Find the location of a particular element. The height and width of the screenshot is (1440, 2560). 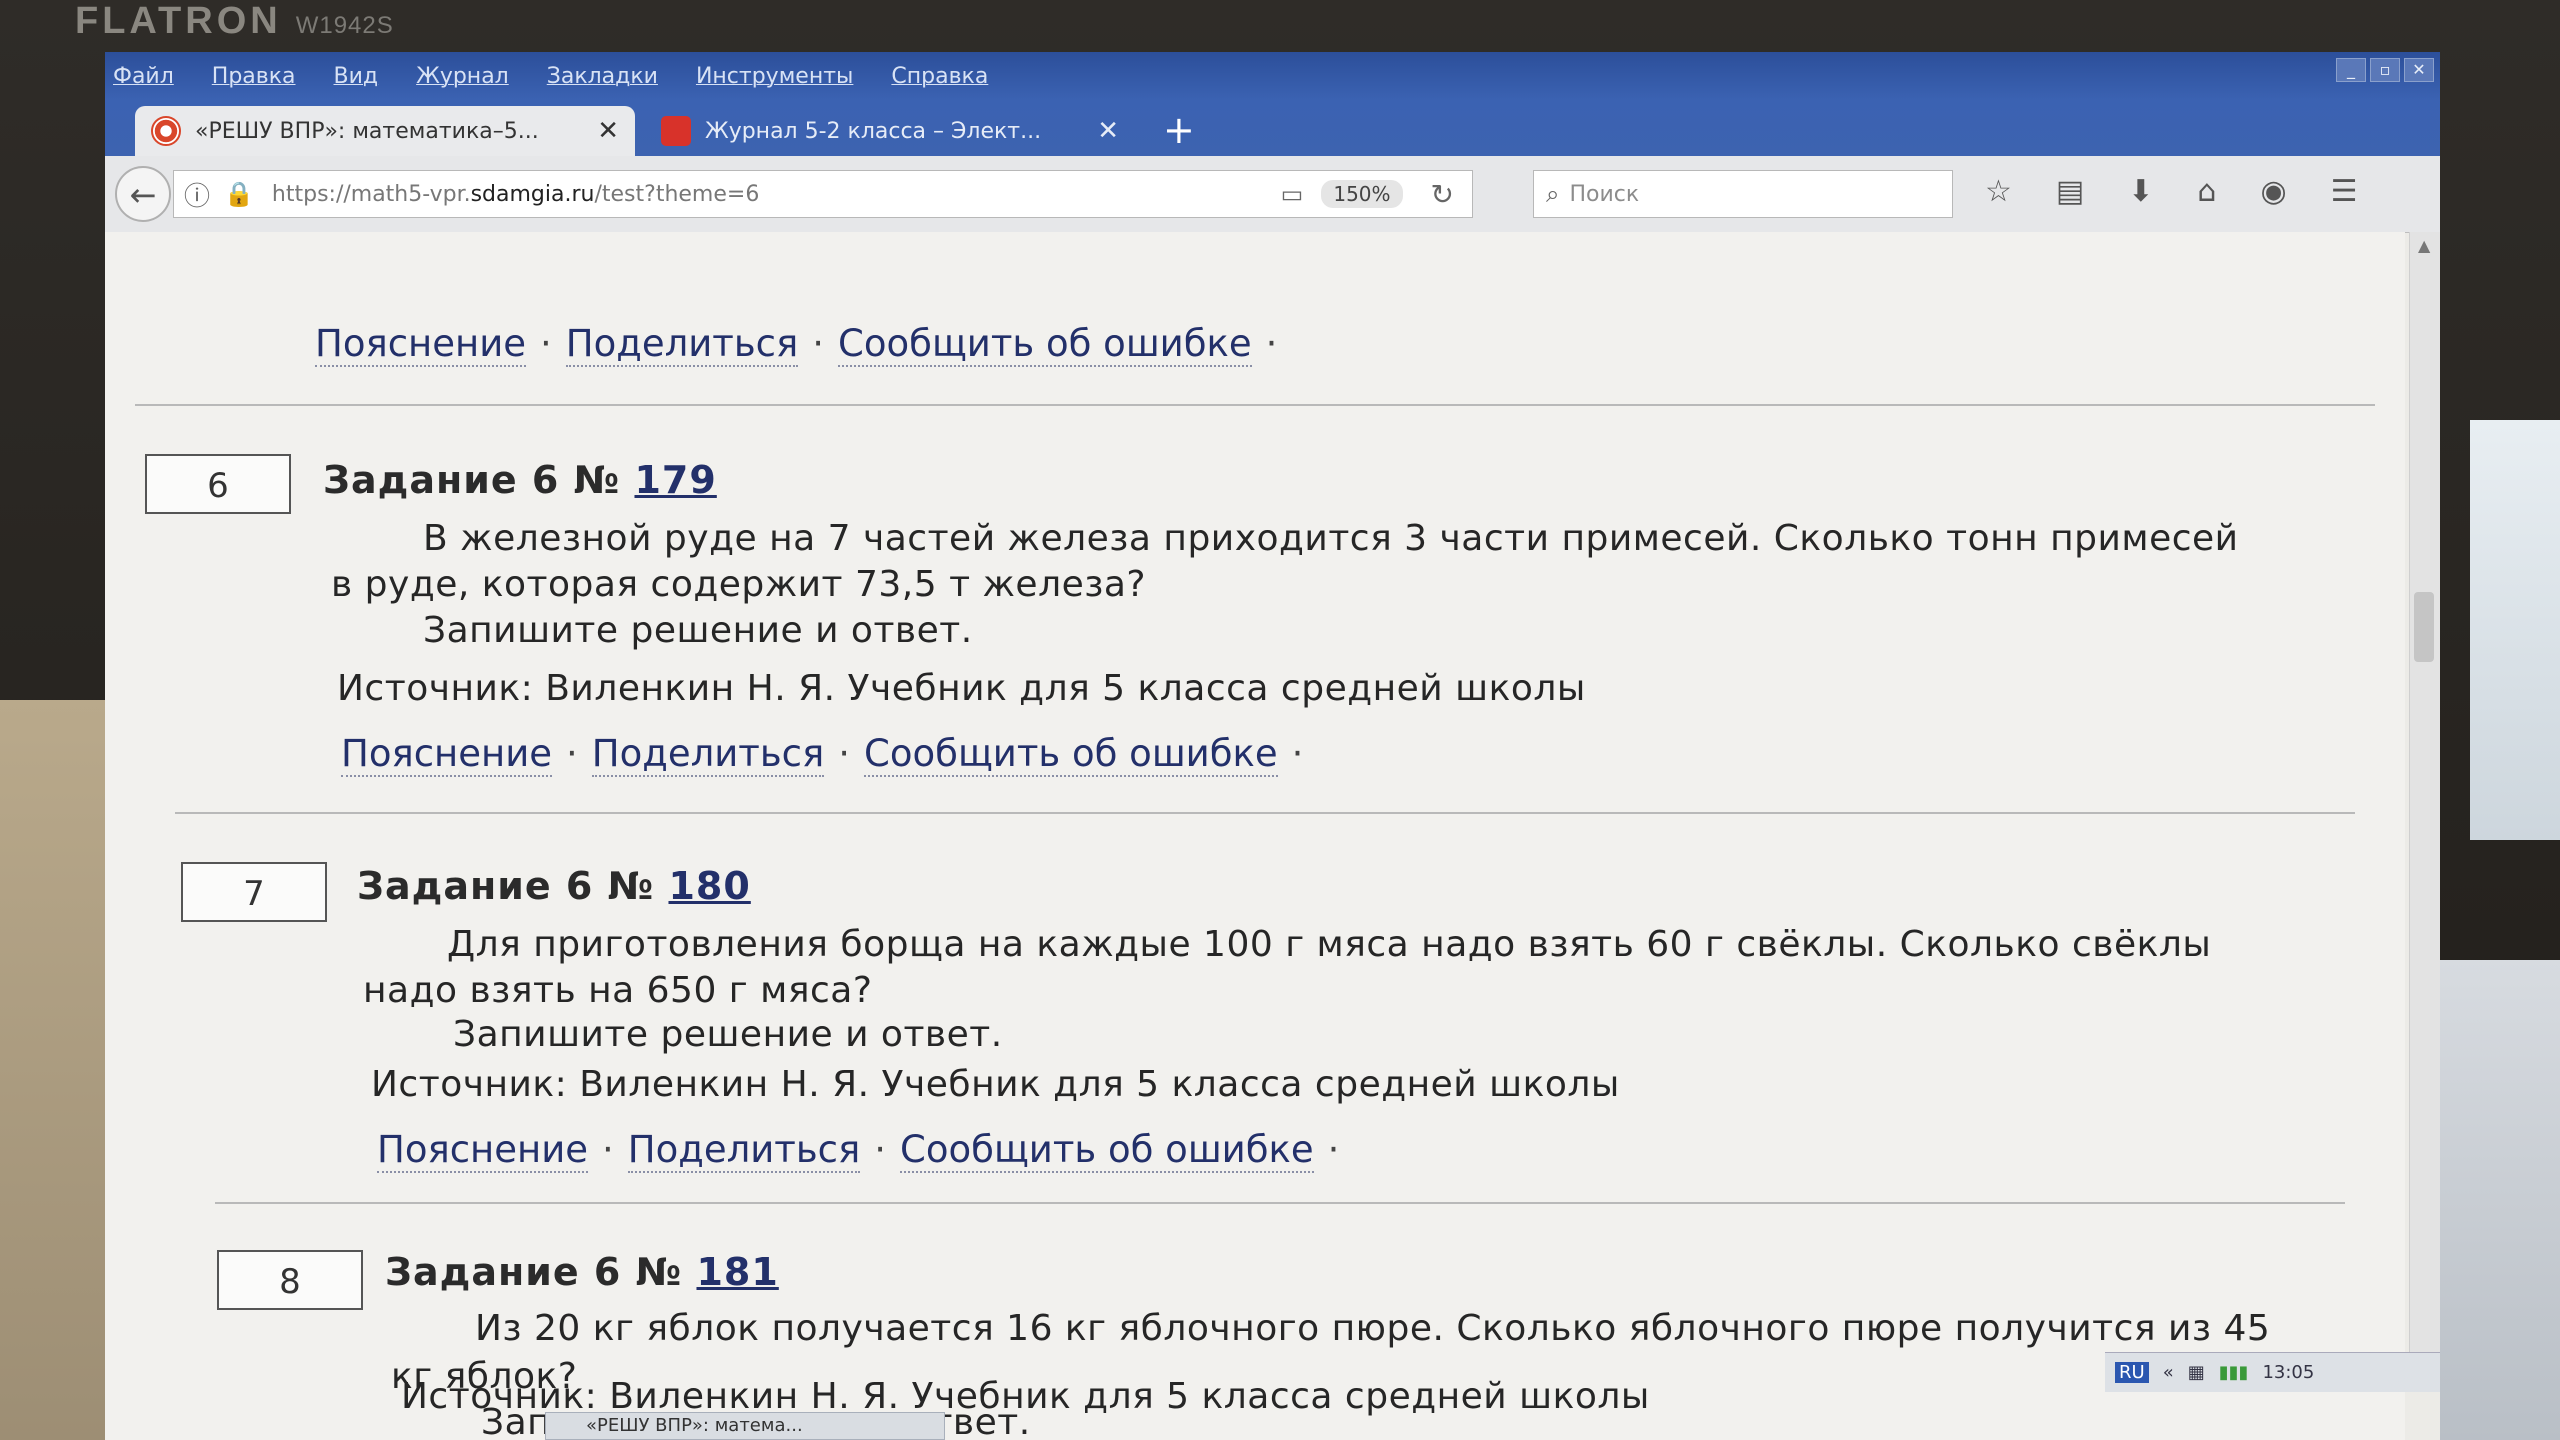

task-title: Задание 6 № 180 is located at coordinates (554, 886).